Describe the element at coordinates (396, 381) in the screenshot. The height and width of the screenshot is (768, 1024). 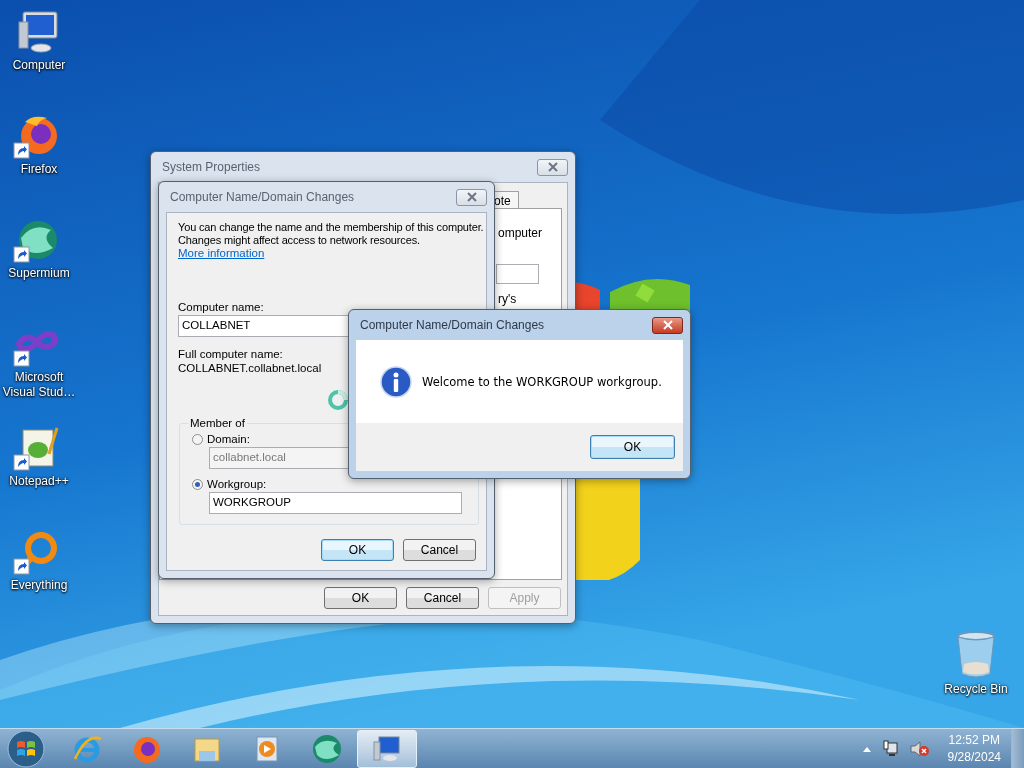
I see `info-icon` at that location.